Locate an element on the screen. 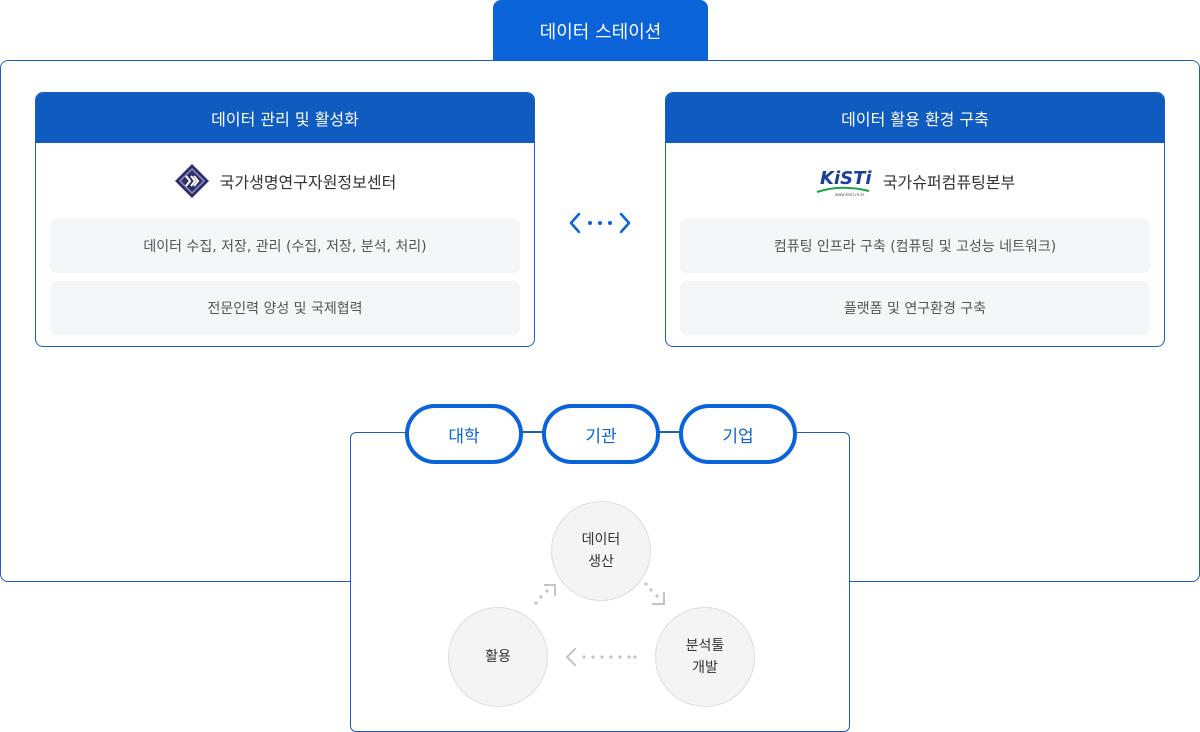 Image resolution: width=1200 pixels, height=732 pixels. role-item-text: 컴퓨팅 인프라 구축 (컴퓨팅 및 고성능 네트워크) is located at coordinates (915, 247).